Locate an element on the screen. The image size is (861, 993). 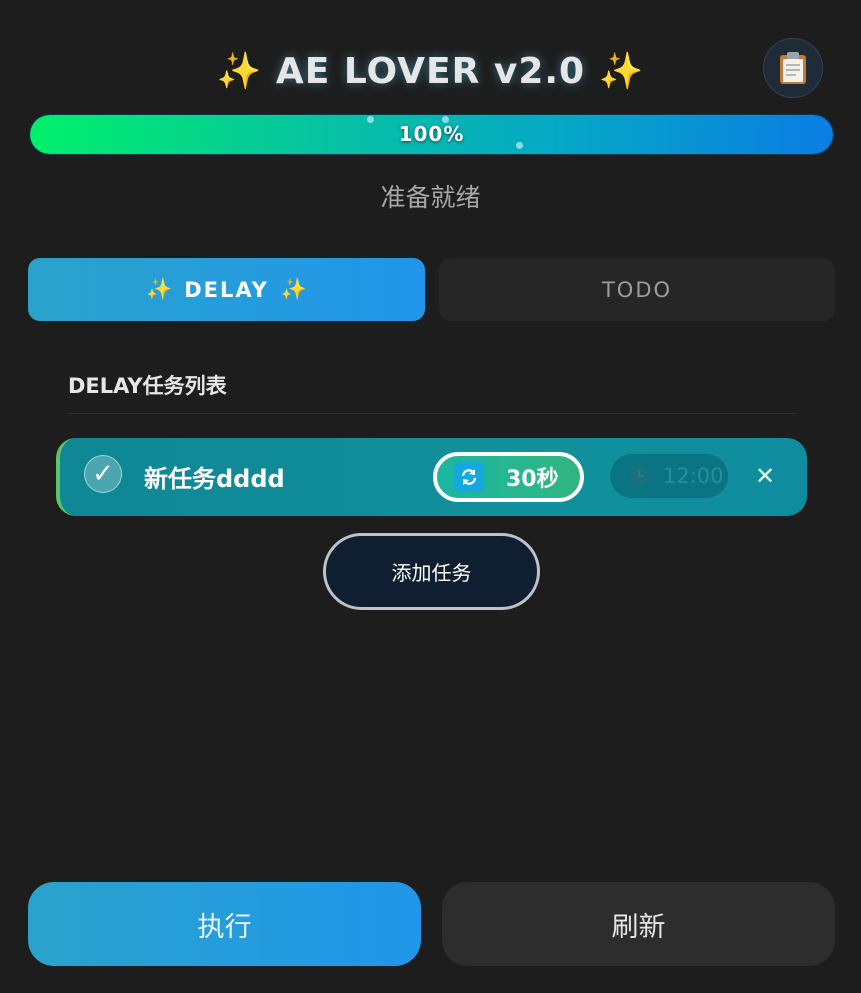
interval-value: 30秒 is located at coordinates (532, 479).